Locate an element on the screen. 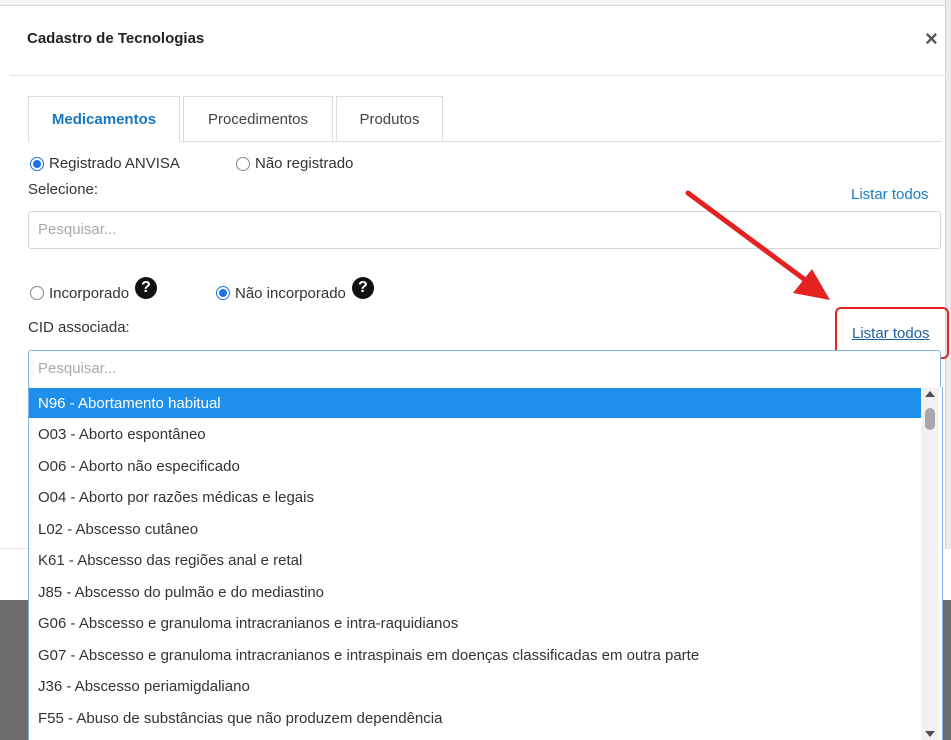 The height and width of the screenshot is (740, 951). radio-incorporado: Incorporado ? is located at coordinates (94, 290).